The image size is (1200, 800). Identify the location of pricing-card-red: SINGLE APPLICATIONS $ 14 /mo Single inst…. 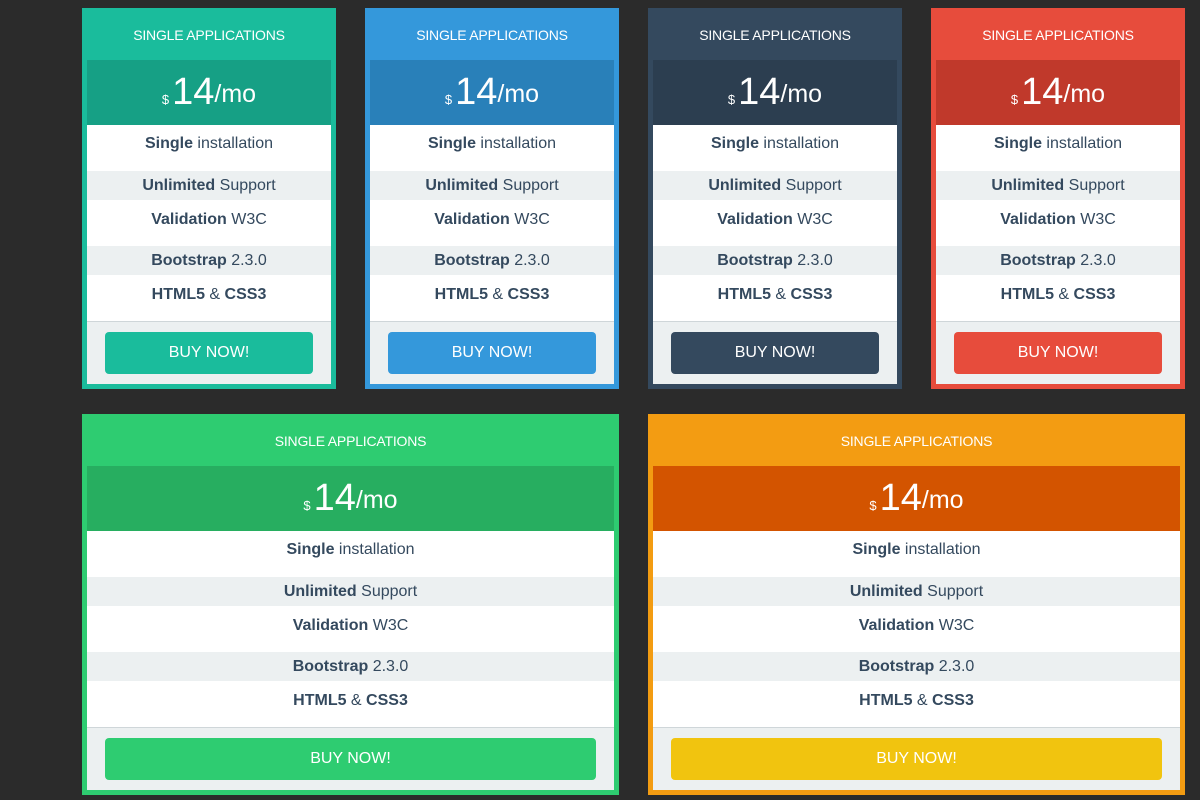
(1058, 198).